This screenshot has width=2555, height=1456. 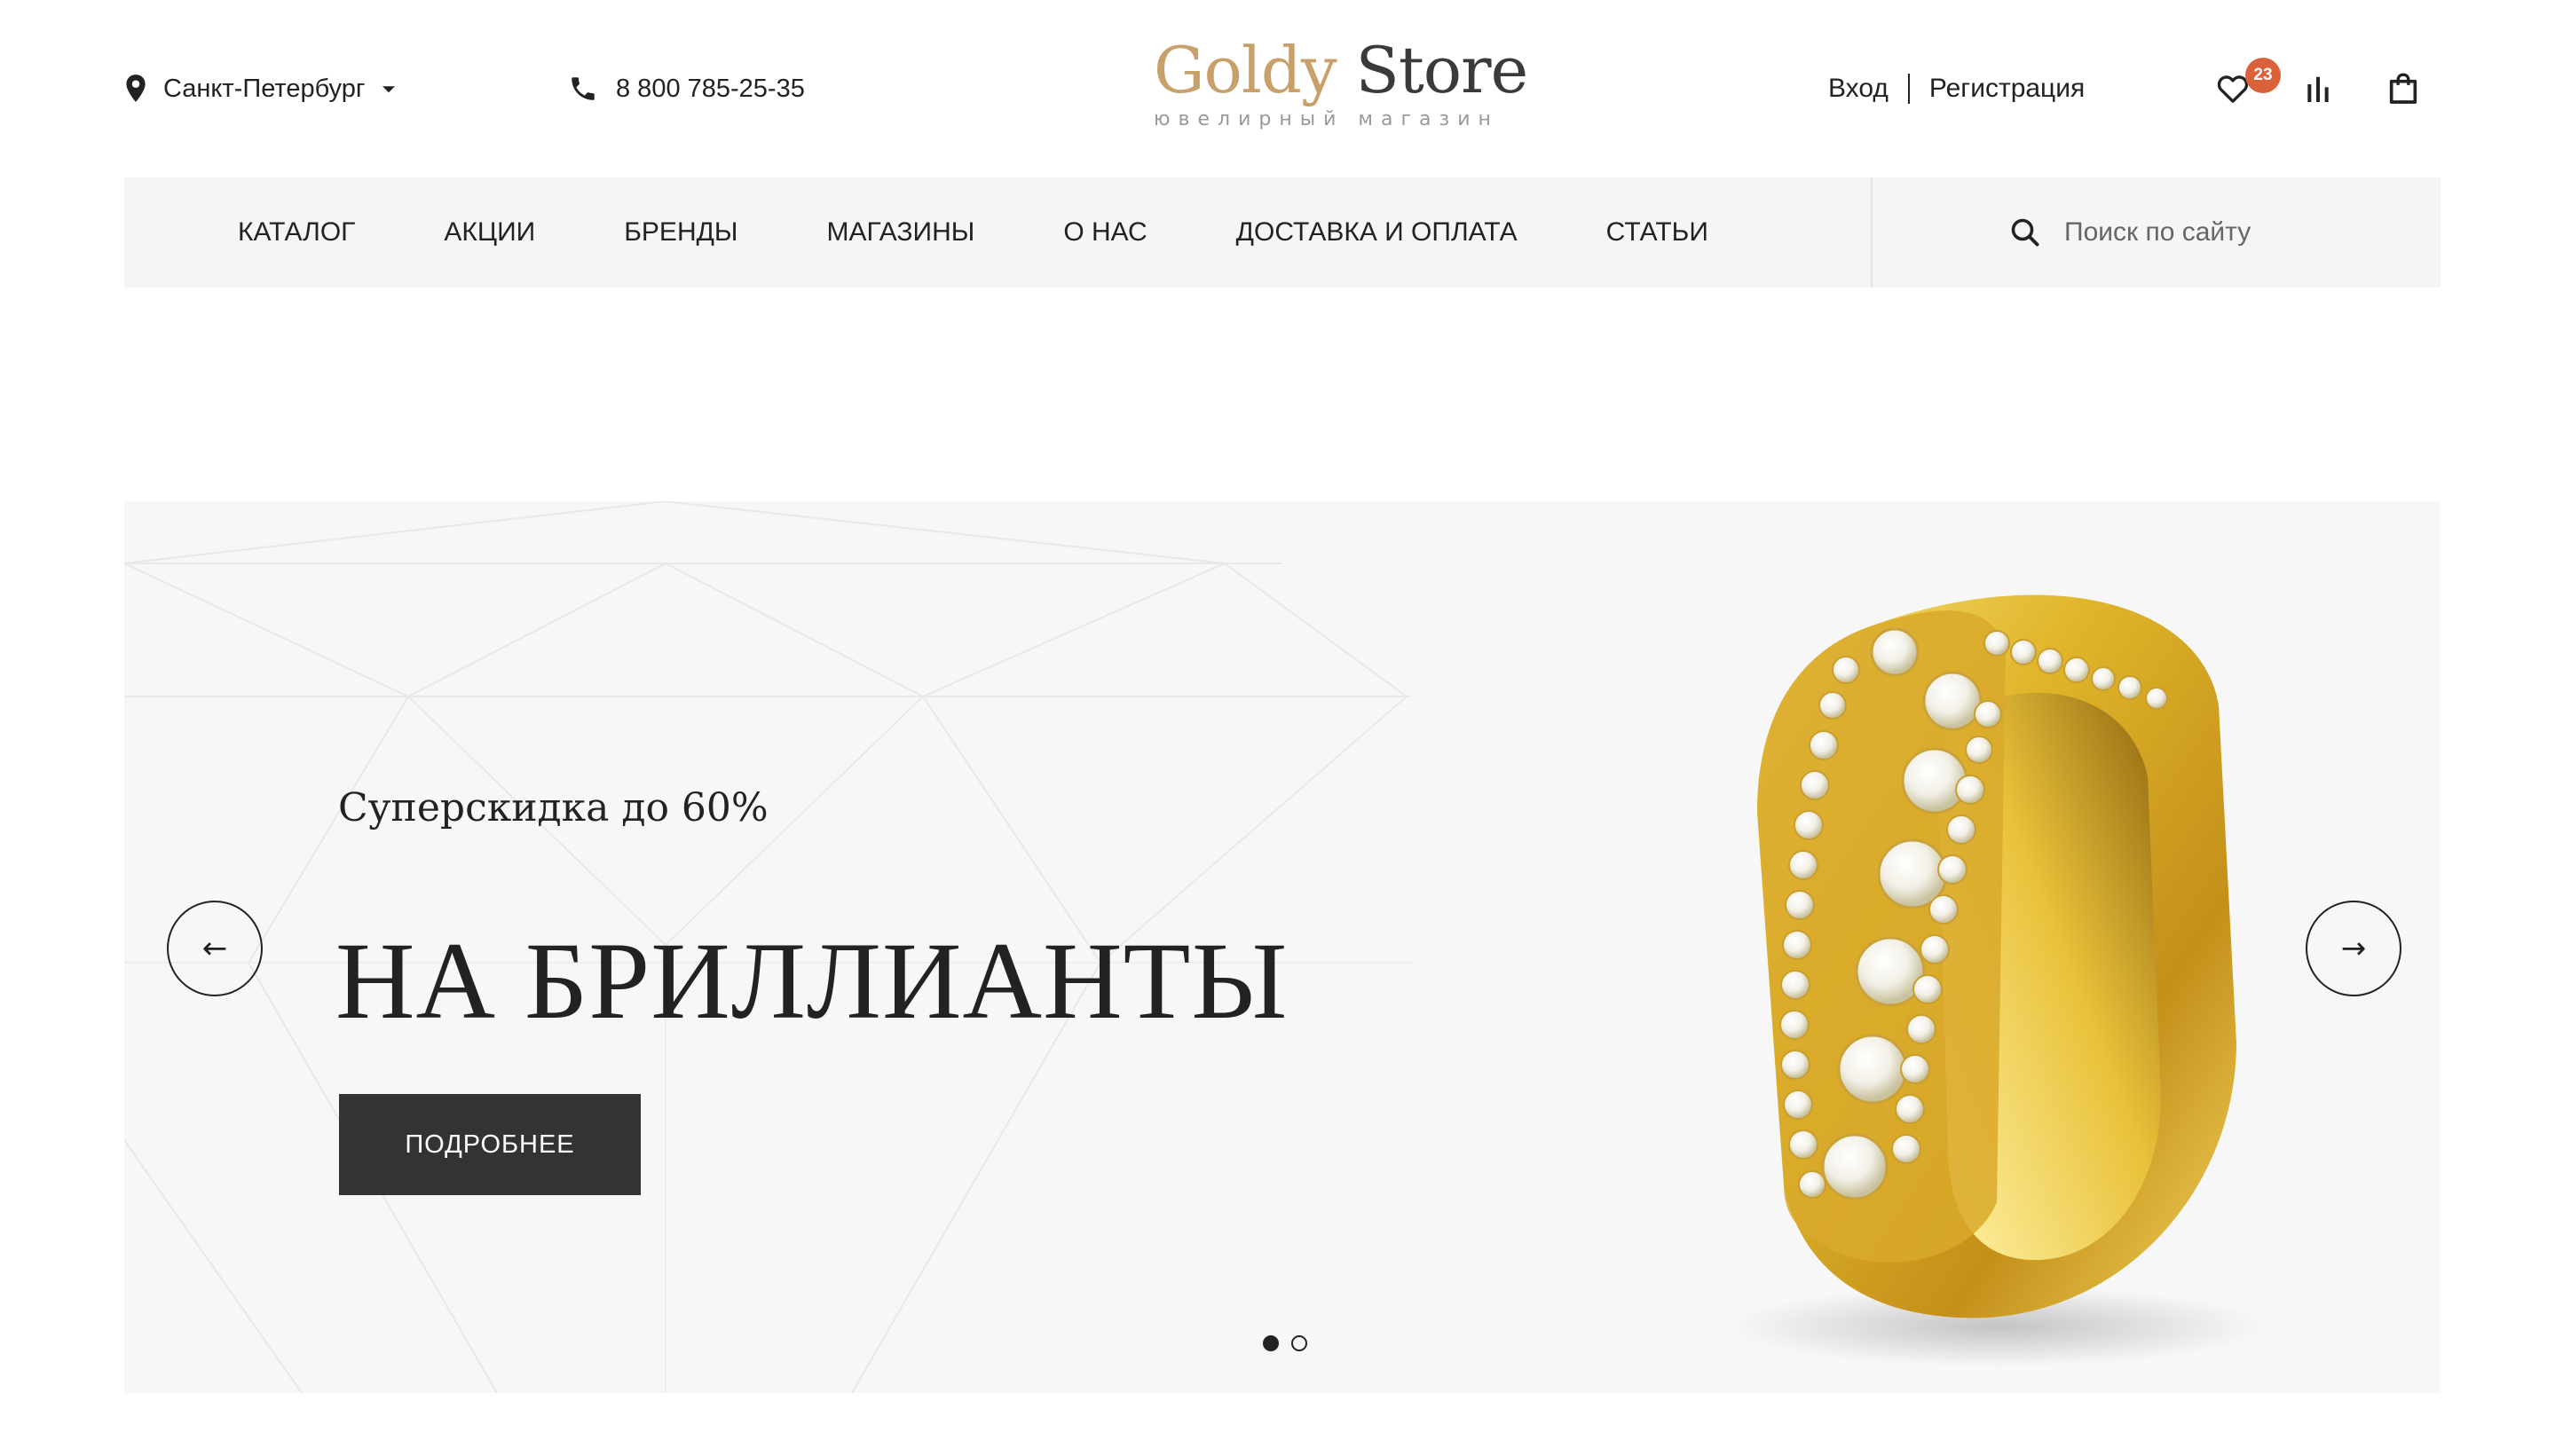 I want to click on city-name: Санкт-Петербург, so click(x=264, y=88).